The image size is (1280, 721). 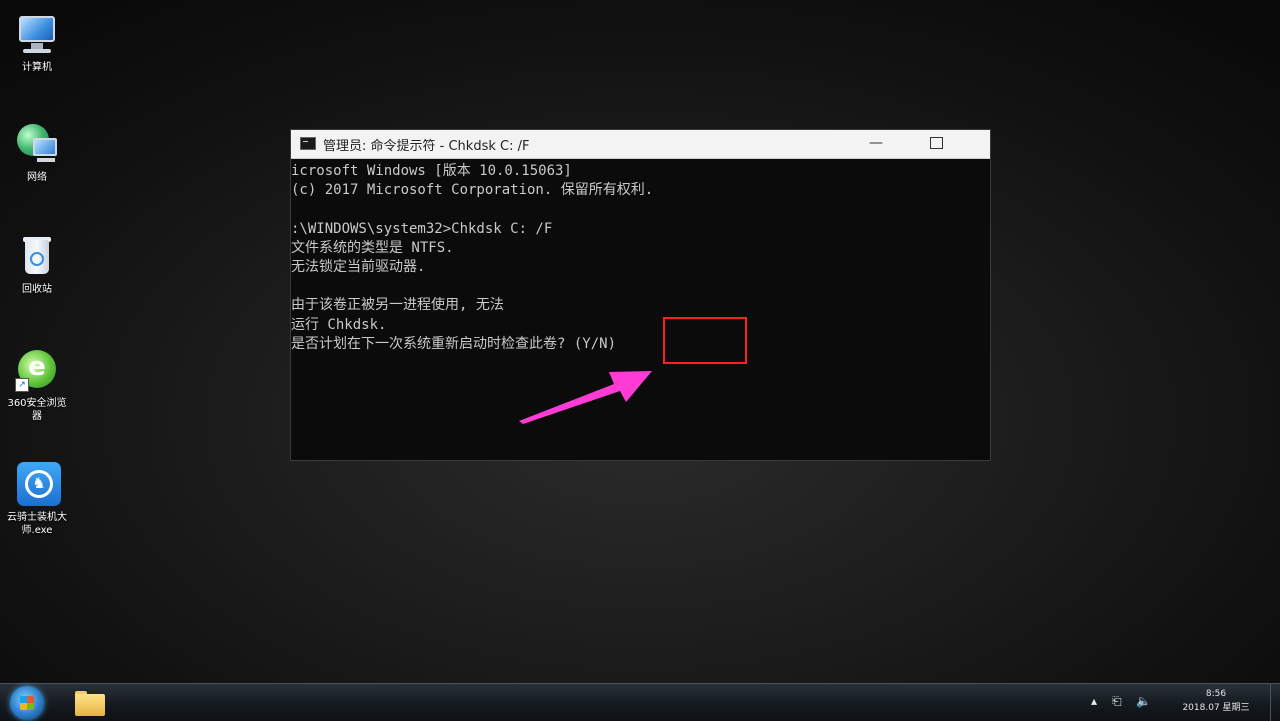 I want to click on cloud-knight-icon: ♞, so click(x=37, y=484).